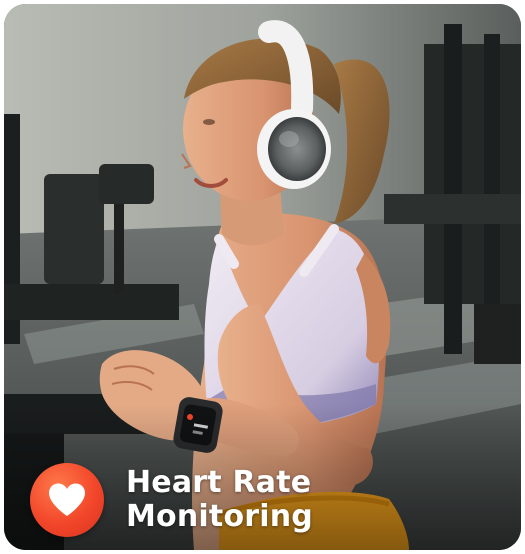  I want to click on feature-title-line-1: Heart Rate, so click(219, 482).